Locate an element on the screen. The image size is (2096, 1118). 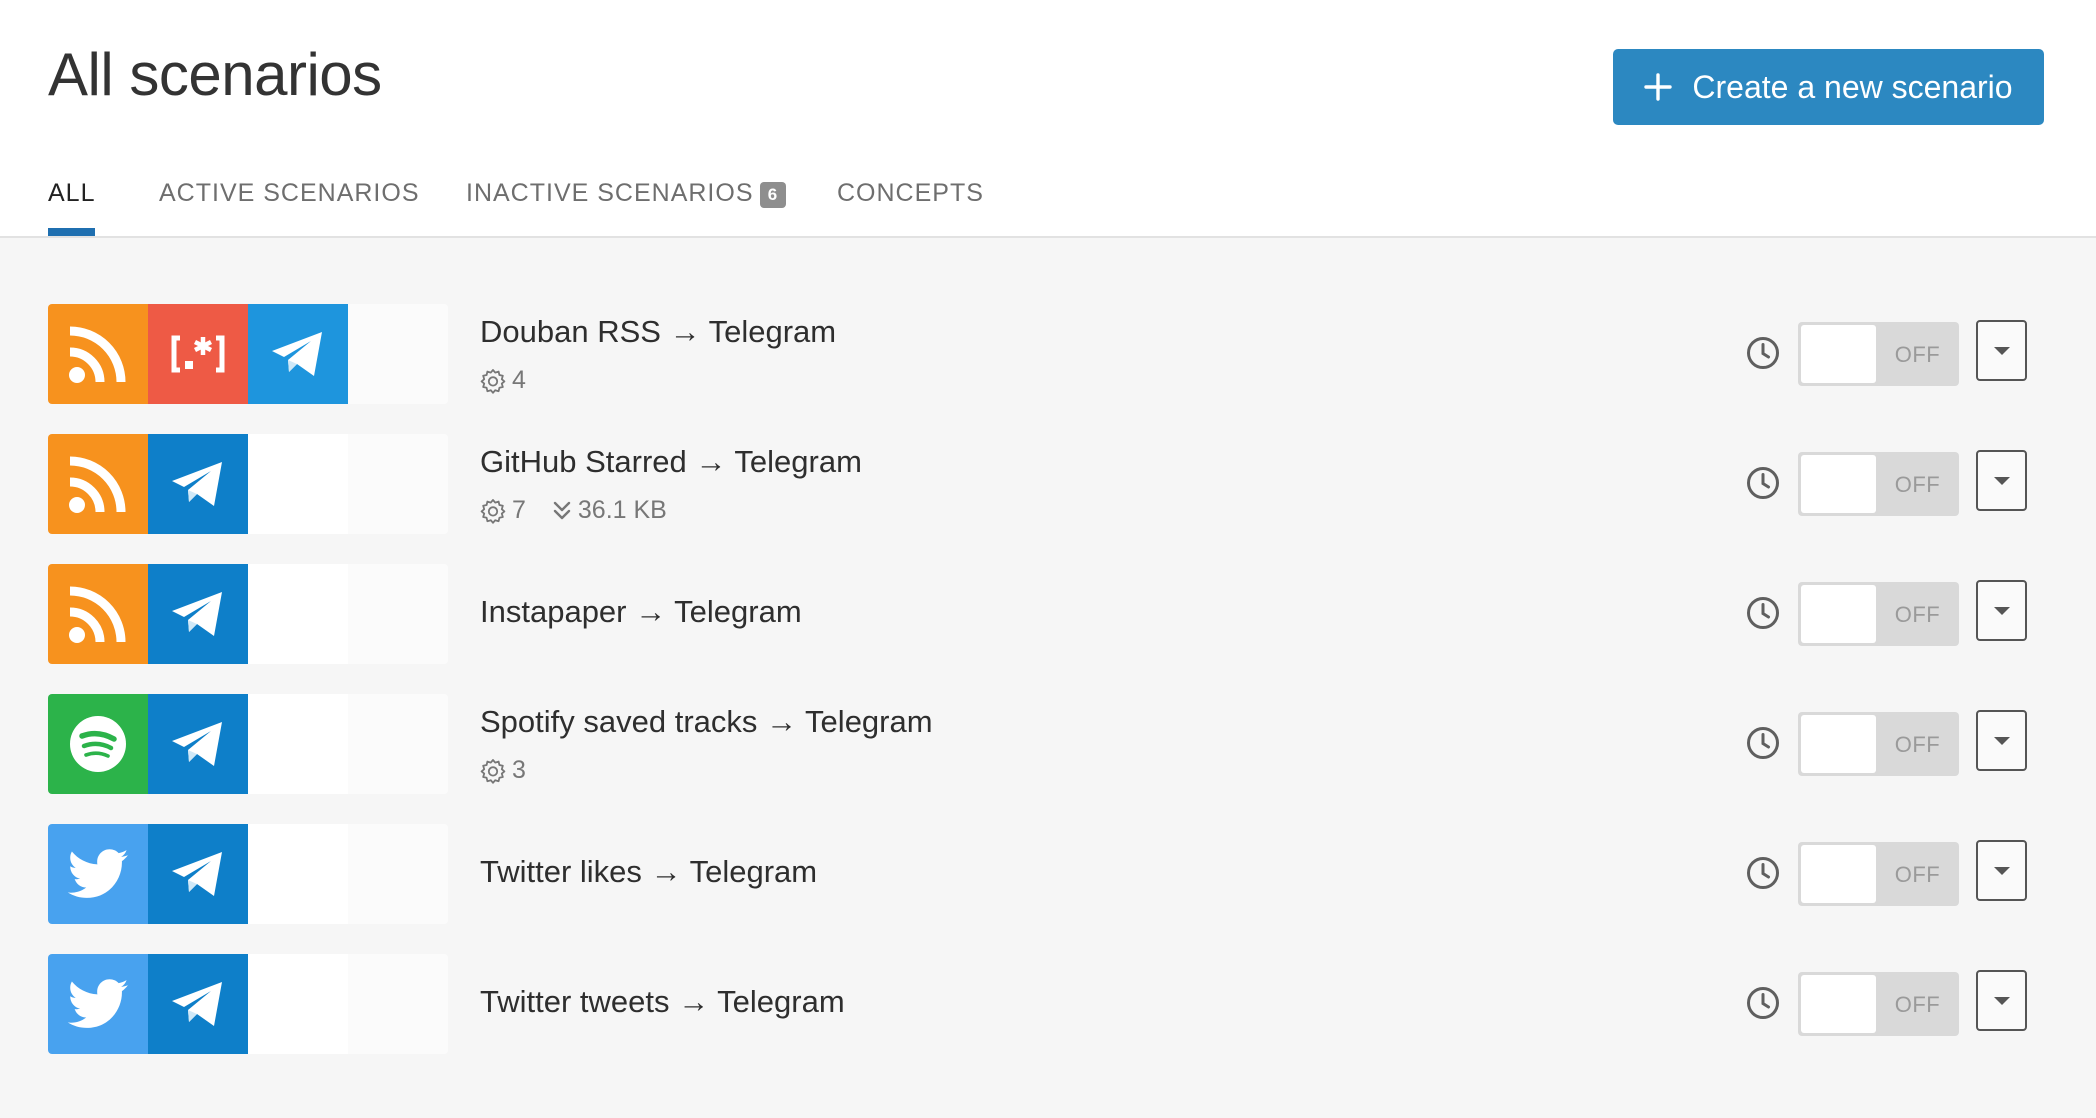
tab-all: ALL is located at coordinates (72, 203).